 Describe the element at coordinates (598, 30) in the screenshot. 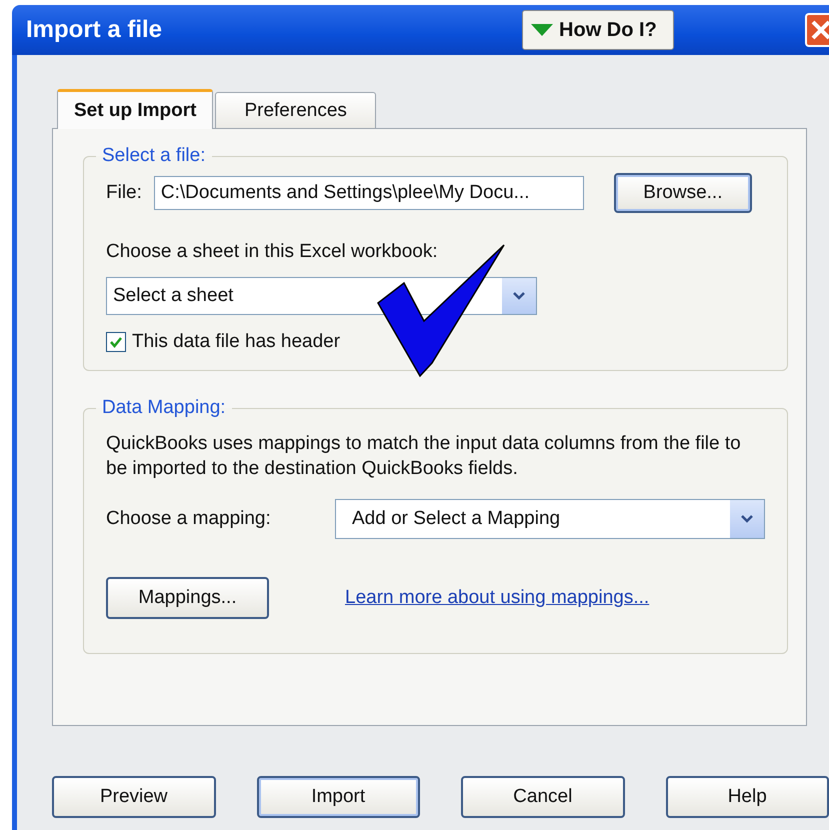

I see `how-do-i-button: How Do I?` at that location.